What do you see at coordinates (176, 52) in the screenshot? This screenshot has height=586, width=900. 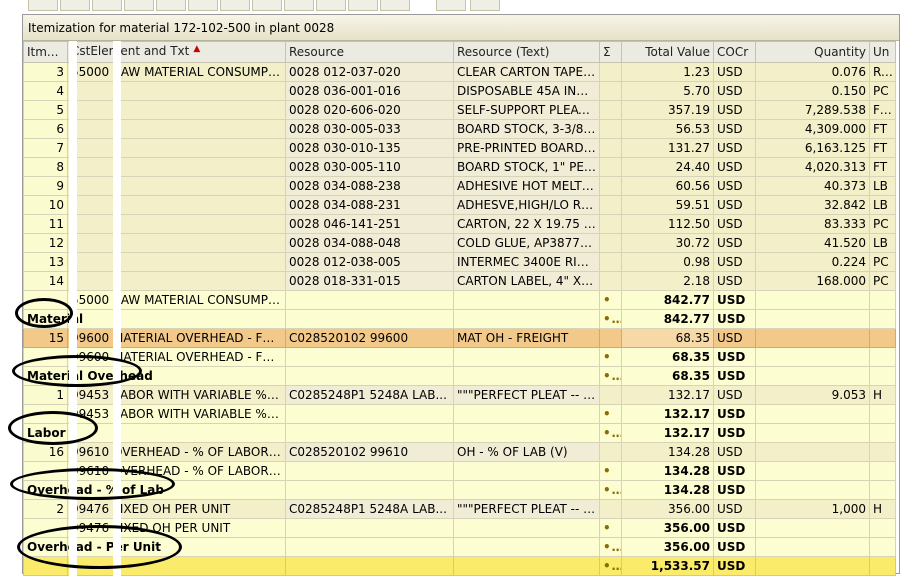 I see `col-header-cost-element: CstElement and Txt ▲` at bounding box center [176, 52].